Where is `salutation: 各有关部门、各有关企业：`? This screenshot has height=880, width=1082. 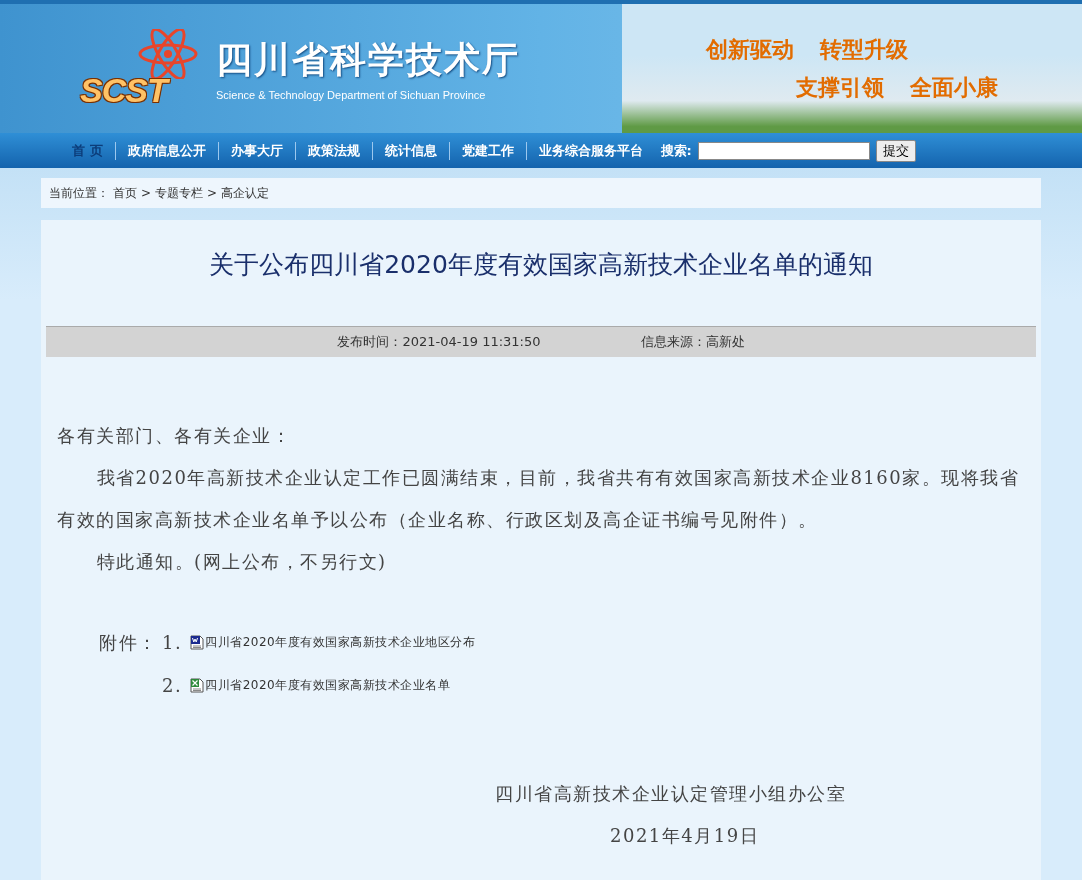
salutation: 各有关部门、各有关企业： is located at coordinates (174, 436).